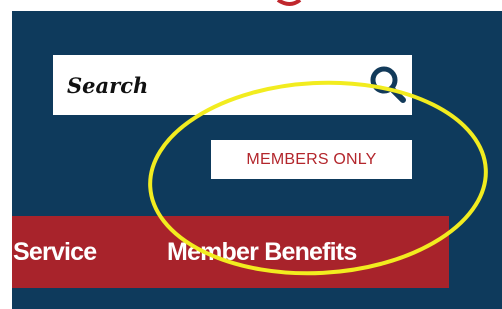 This screenshot has height=309, width=502. I want to click on search-input, so click(198, 85).